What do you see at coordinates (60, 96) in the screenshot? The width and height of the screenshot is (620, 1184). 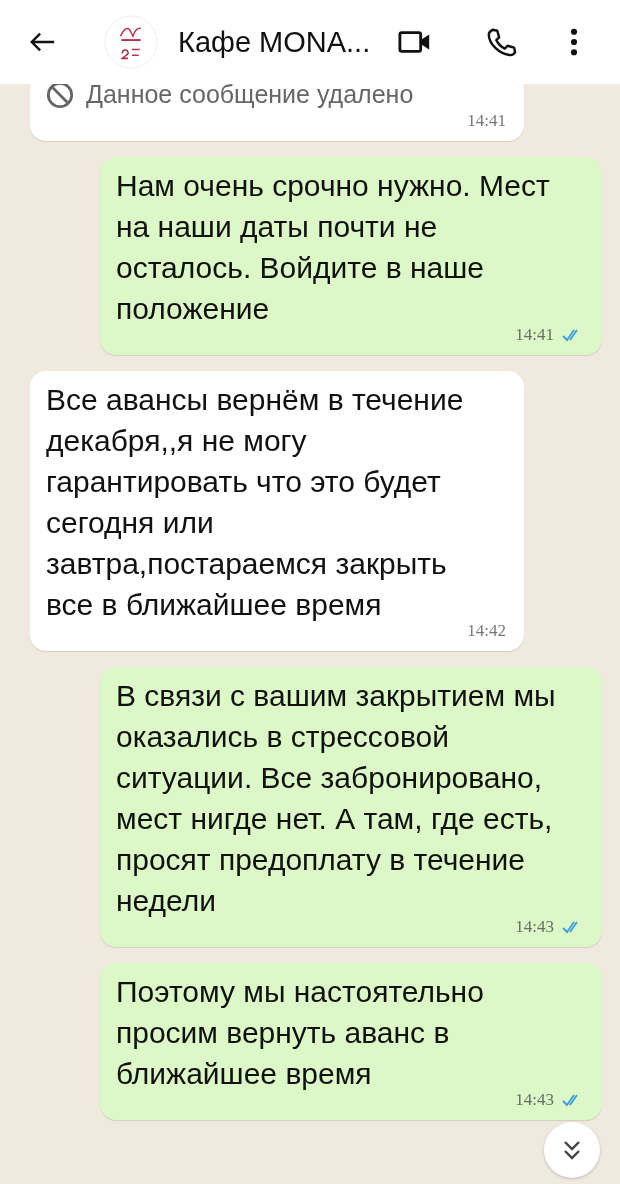 I see `deleted-icon` at bounding box center [60, 96].